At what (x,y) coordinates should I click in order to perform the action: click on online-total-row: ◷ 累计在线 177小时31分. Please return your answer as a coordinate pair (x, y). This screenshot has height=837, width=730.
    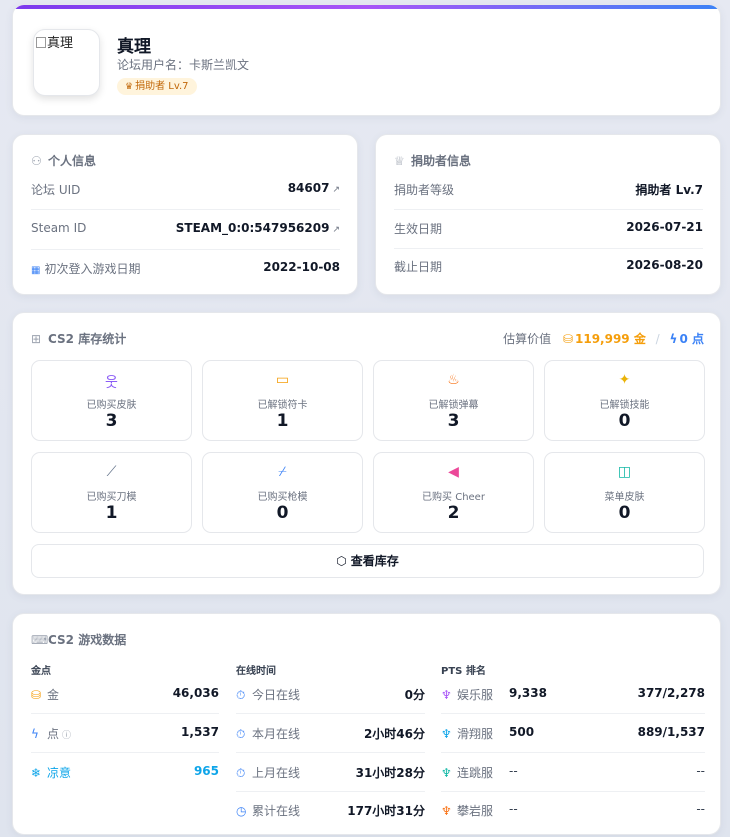
    Looking at the image, I should click on (330, 811).